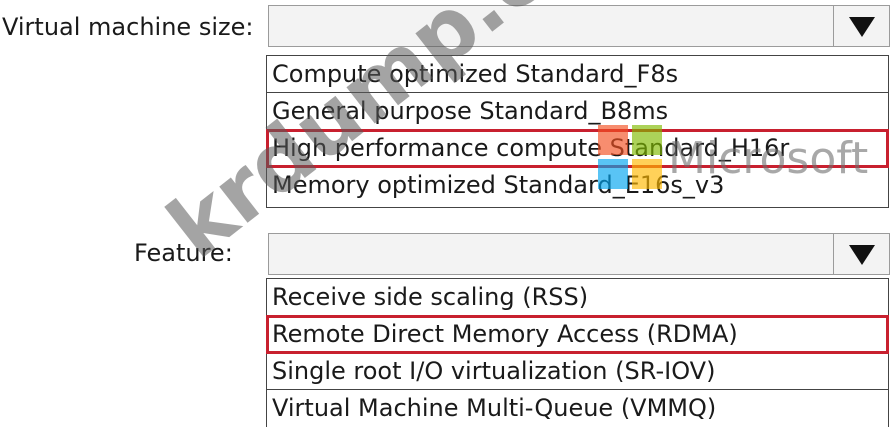  Describe the element at coordinates (577, 148) in the screenshot. I see `vm-size-option-highlighted: High performance compute Standard_H16r` at that location.